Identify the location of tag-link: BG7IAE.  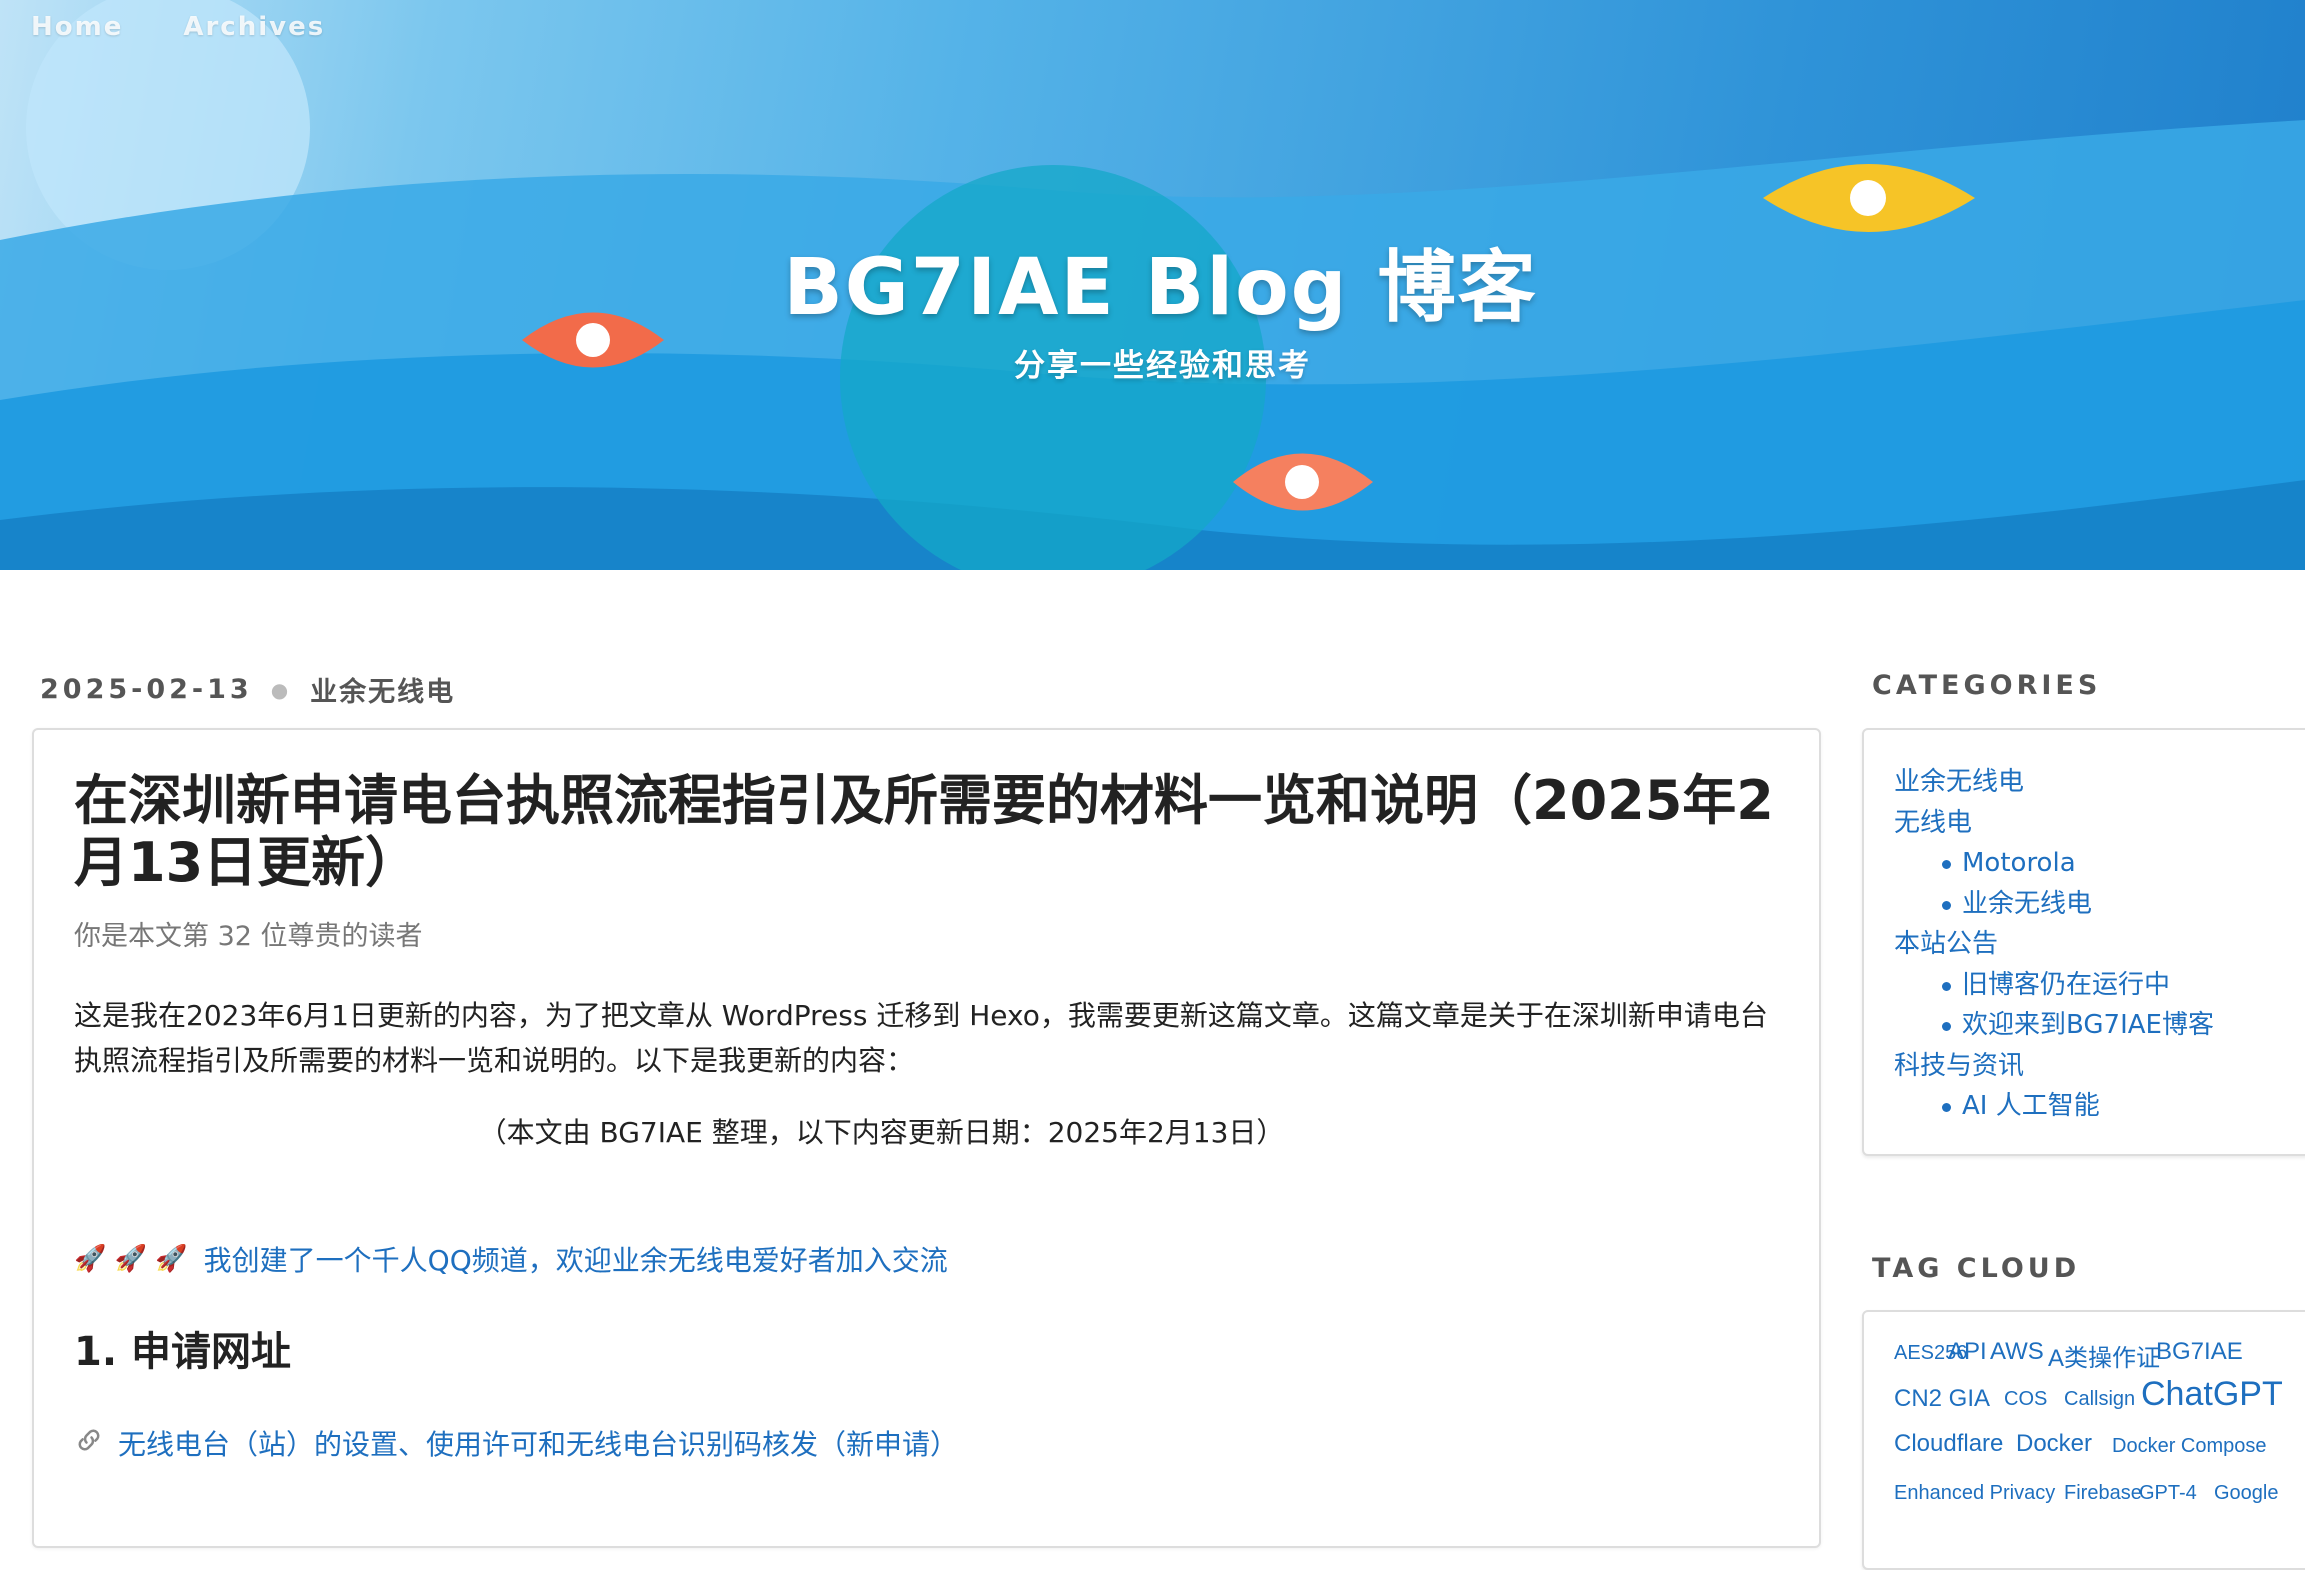
(2199, 1352).